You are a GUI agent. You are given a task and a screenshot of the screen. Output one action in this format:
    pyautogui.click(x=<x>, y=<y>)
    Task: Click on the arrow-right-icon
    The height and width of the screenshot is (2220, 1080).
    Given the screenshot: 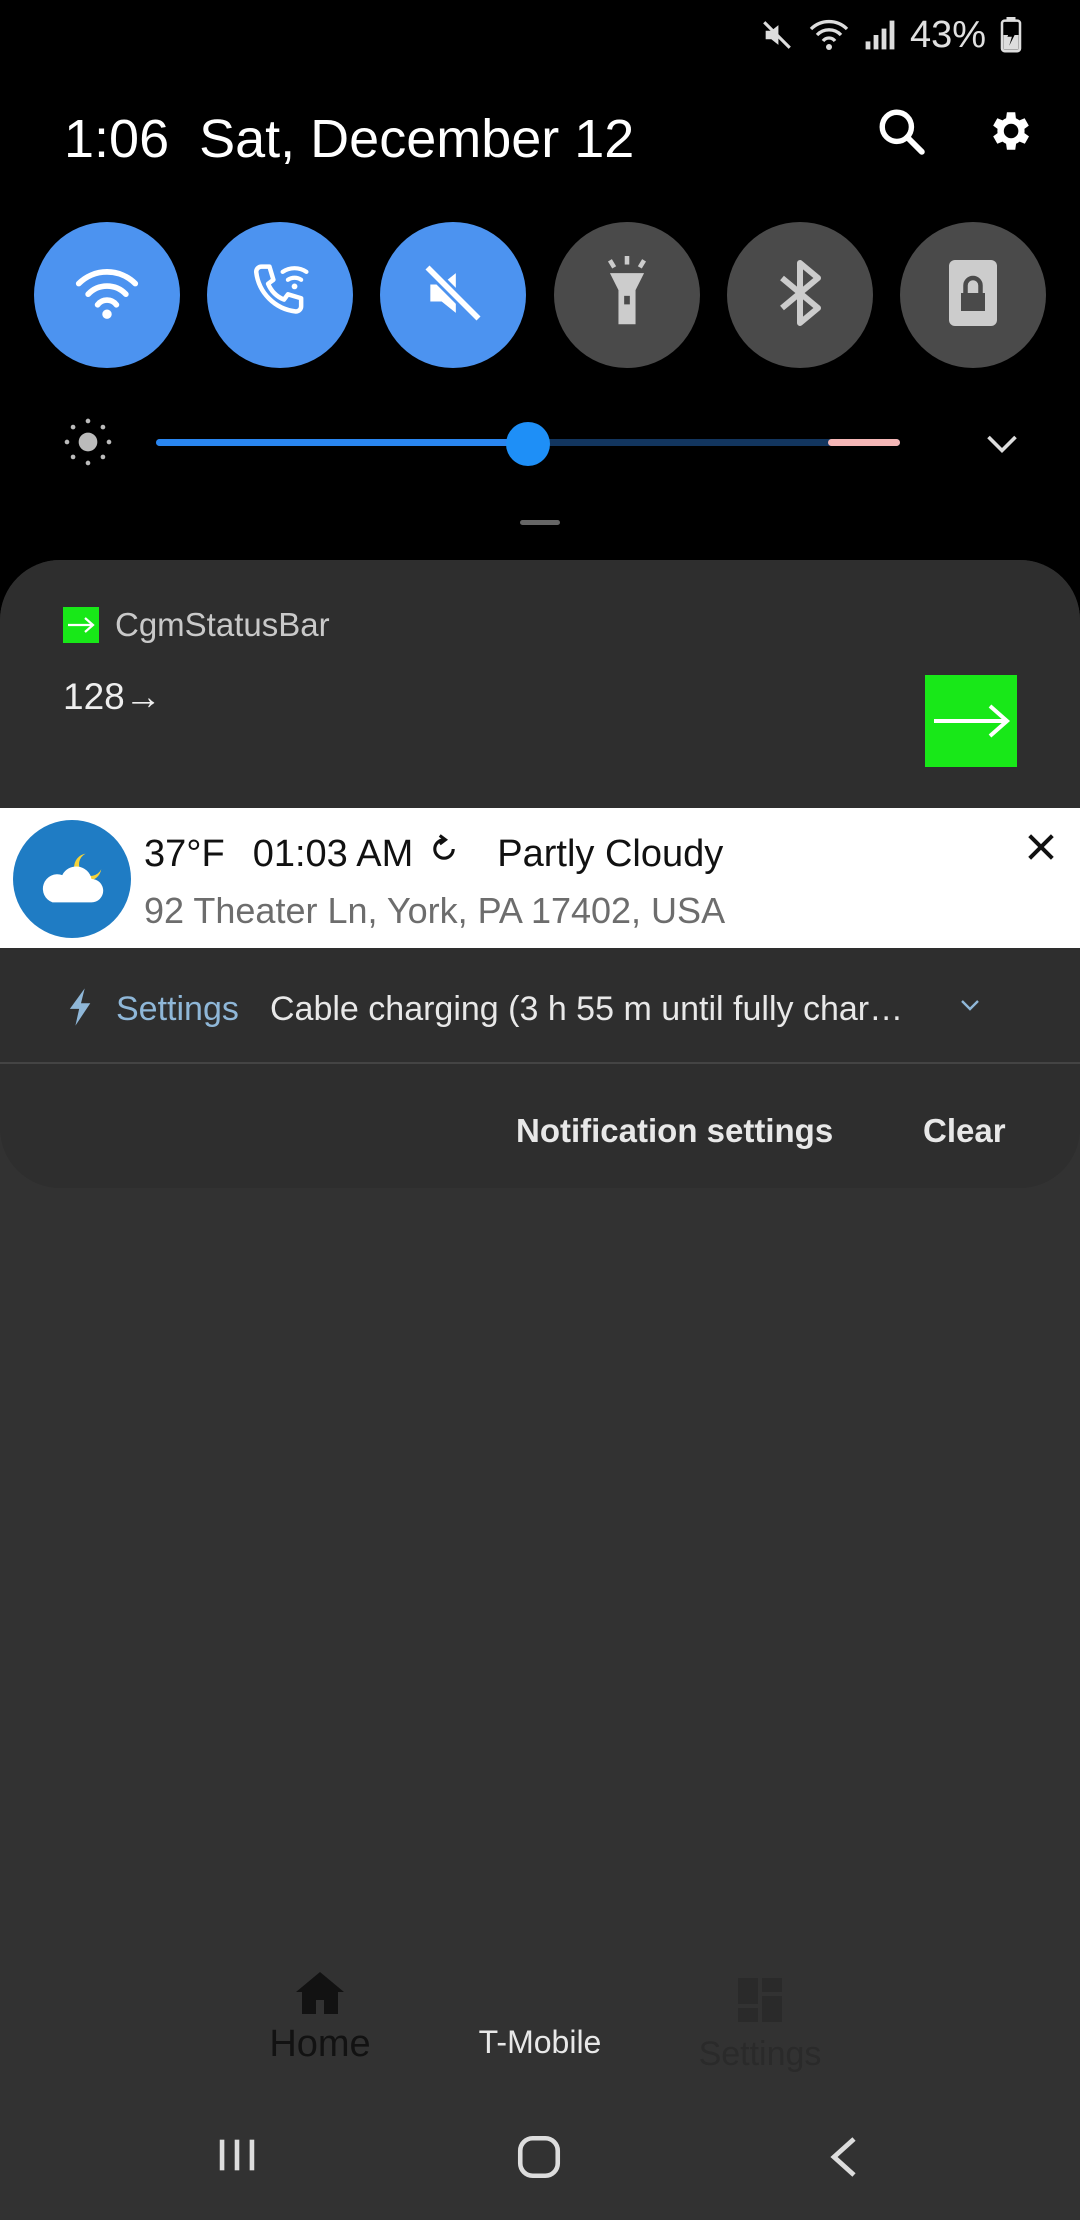 What is the action you would take?
    pyautogui.click(x=81, y=625)
    